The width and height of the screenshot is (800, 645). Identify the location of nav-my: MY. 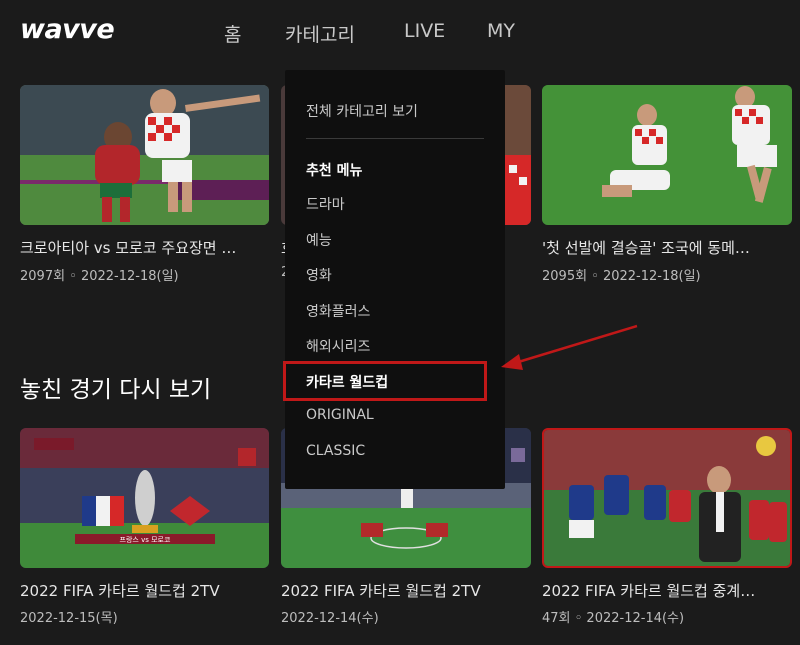
(501, 31).